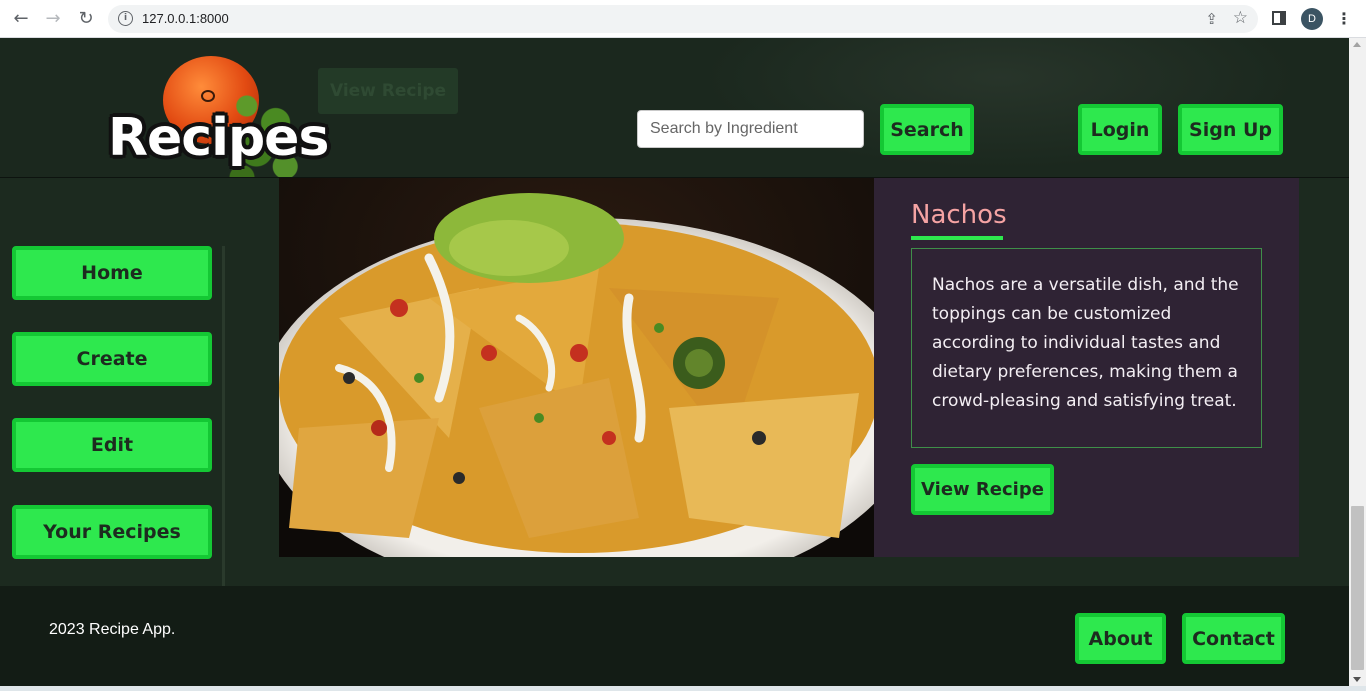 The image size is (1366, 691). Describe the element at coordinates (1120, 129) in the screenshot. I see `login-button: Login` at that location.